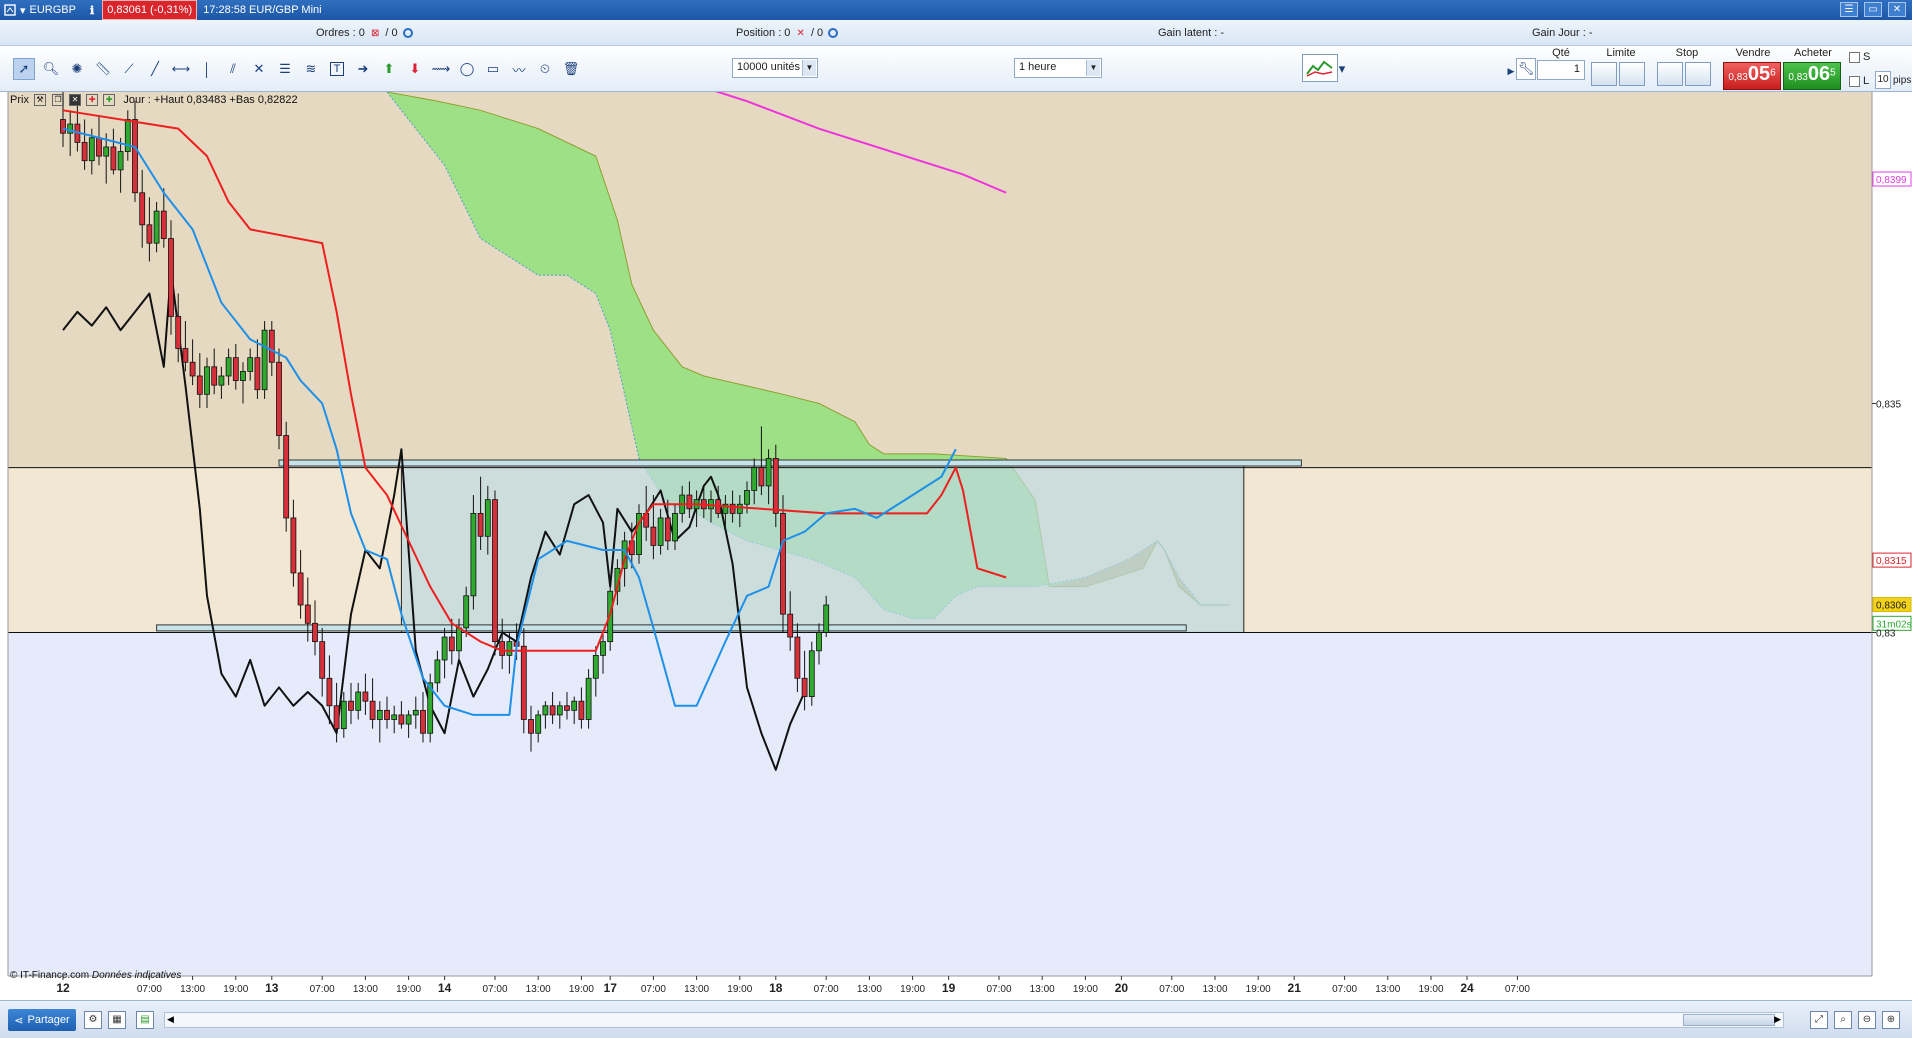  What do you see at coordinates (40, 100) in the screenshot?
I see `wrench-icon: ⚒` at bounding box center [40, 100].